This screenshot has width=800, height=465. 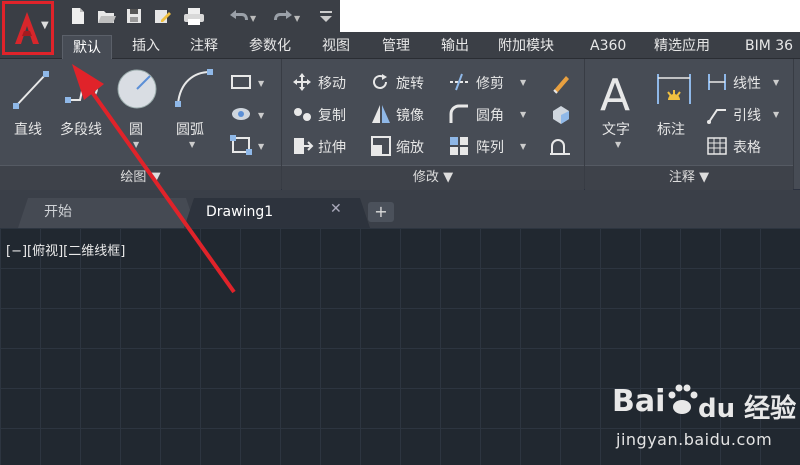 I want to click on mirror-label: 镜像, so click(x=410, y=115).